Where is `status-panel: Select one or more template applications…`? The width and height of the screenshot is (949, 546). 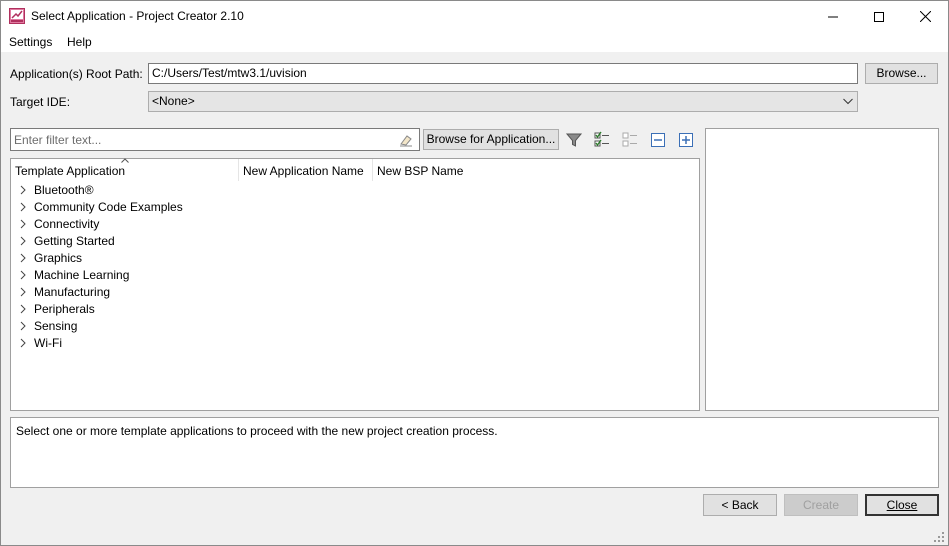 status-panel: Select one or more template applications… is located at coordinates (474, 452).